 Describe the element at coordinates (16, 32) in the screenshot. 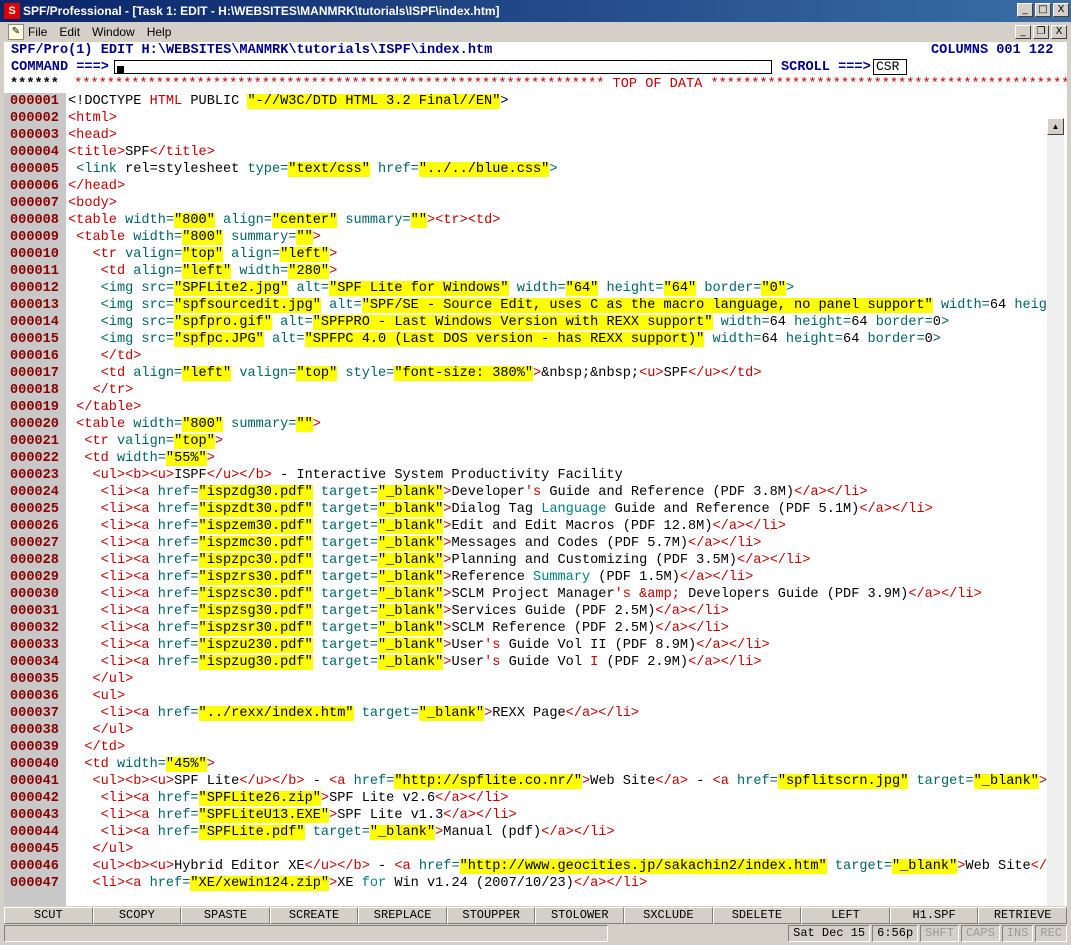

I see `menu-logo-icon: ✎` at that location.